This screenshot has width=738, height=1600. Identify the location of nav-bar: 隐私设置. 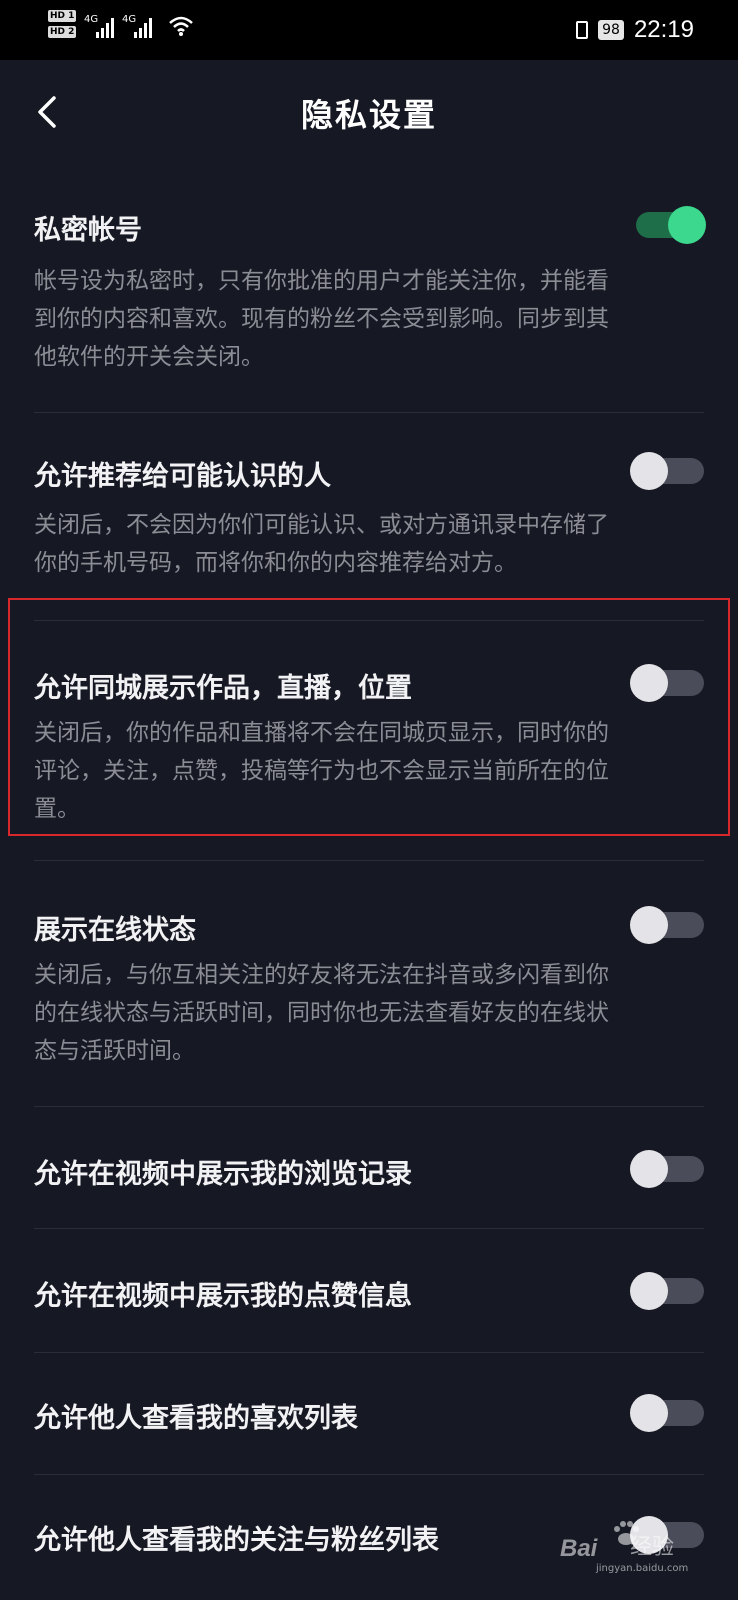
(369, 115).